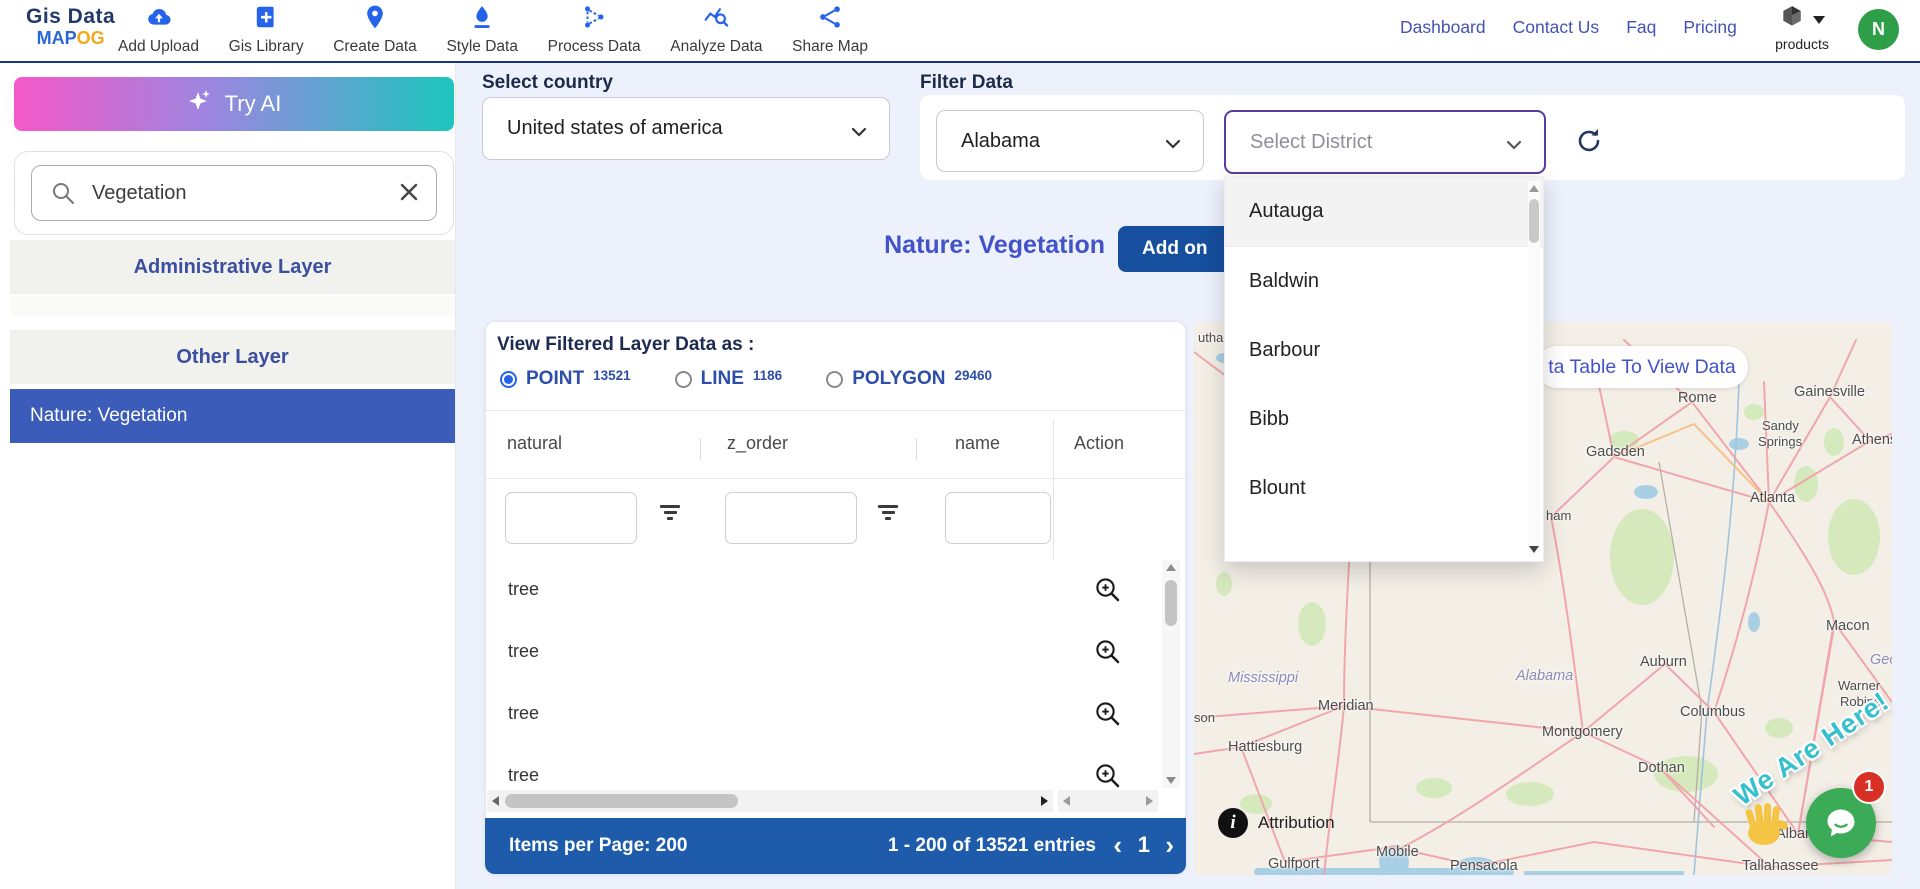  What do you see at coordinates (916, 449) in the screenshot?
I see `column-separator` at bounding box center [916, 449].